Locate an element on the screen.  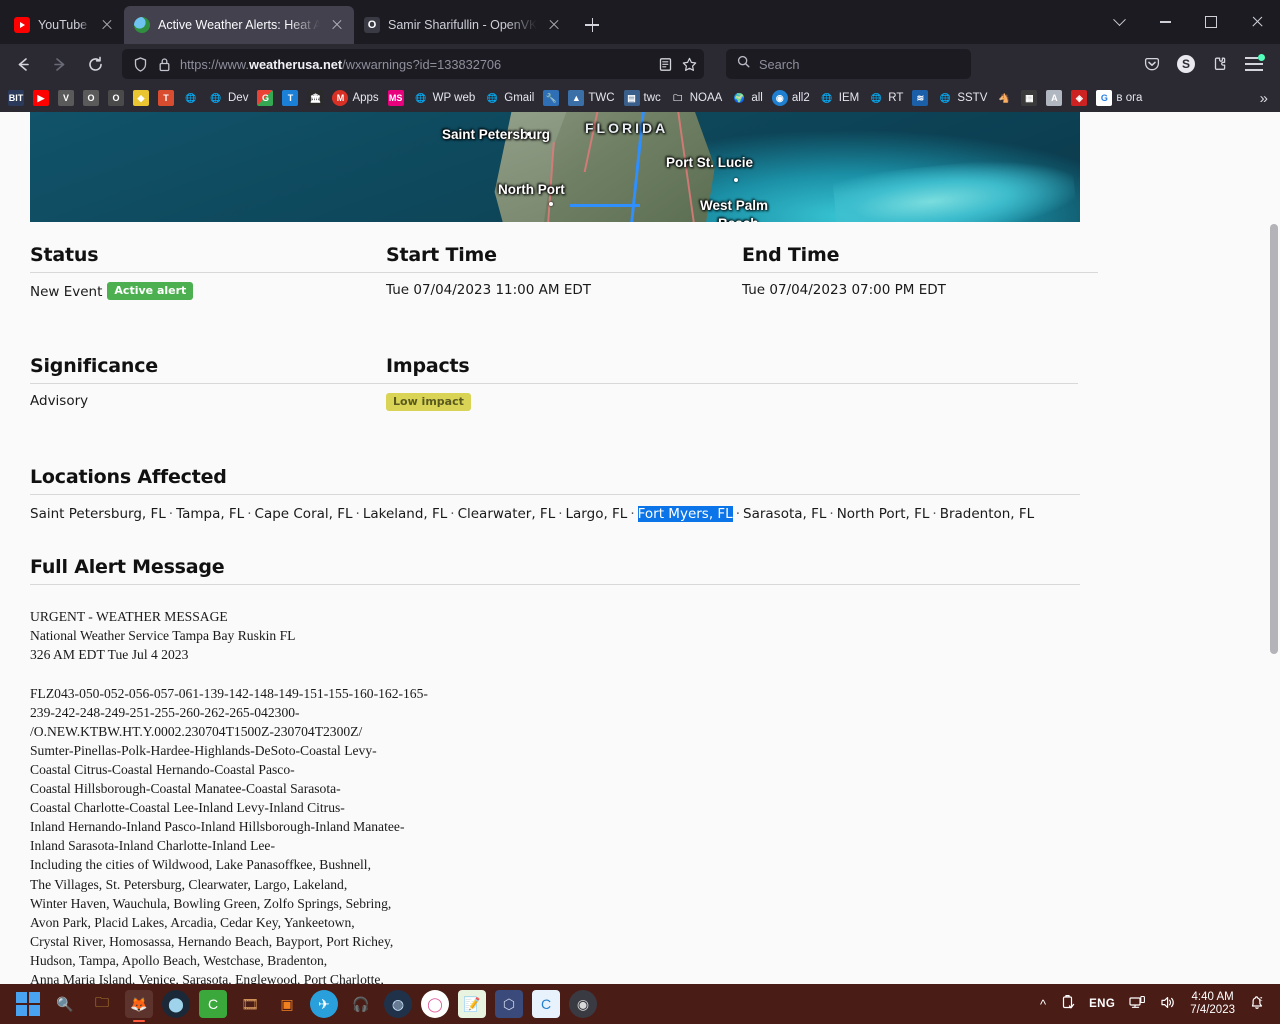
account-avatar: S is located at coordinates (1186, 64).